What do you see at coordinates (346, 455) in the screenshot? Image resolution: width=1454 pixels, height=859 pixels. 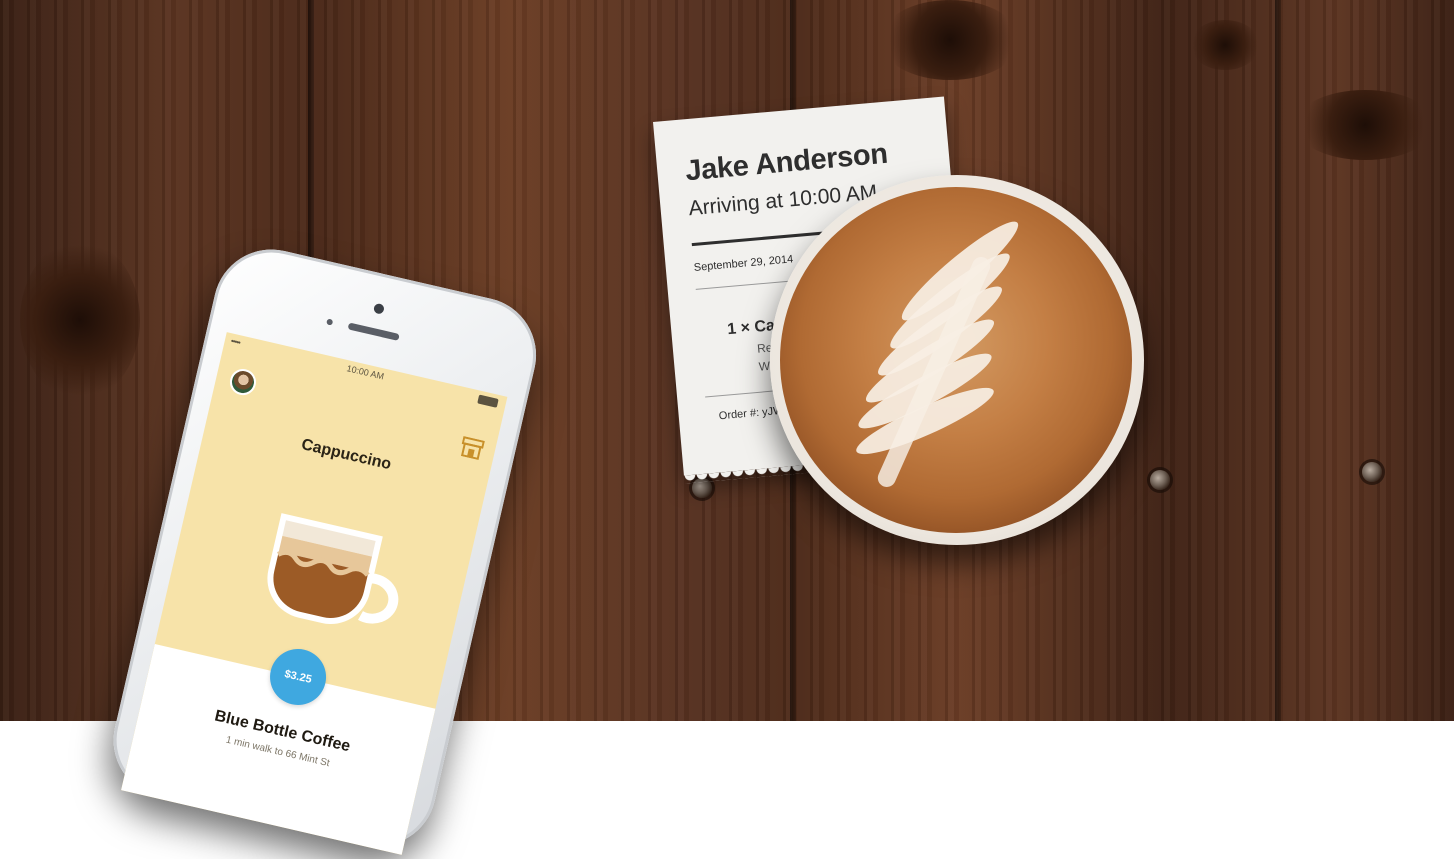 I see `drink-title: Cappuccino` at bounding box center [346, 455].